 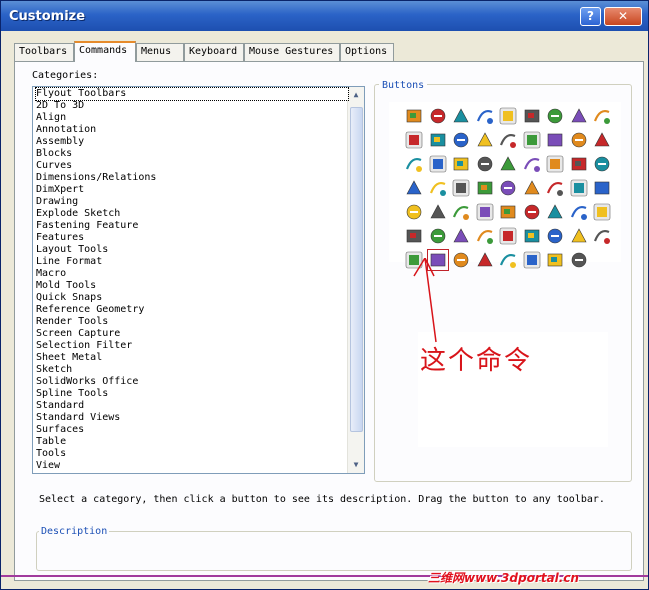 What do you see at coordinates (54, 166) in the screenshot?
I see `category-item: Curves` at bounding box center [54, 166].